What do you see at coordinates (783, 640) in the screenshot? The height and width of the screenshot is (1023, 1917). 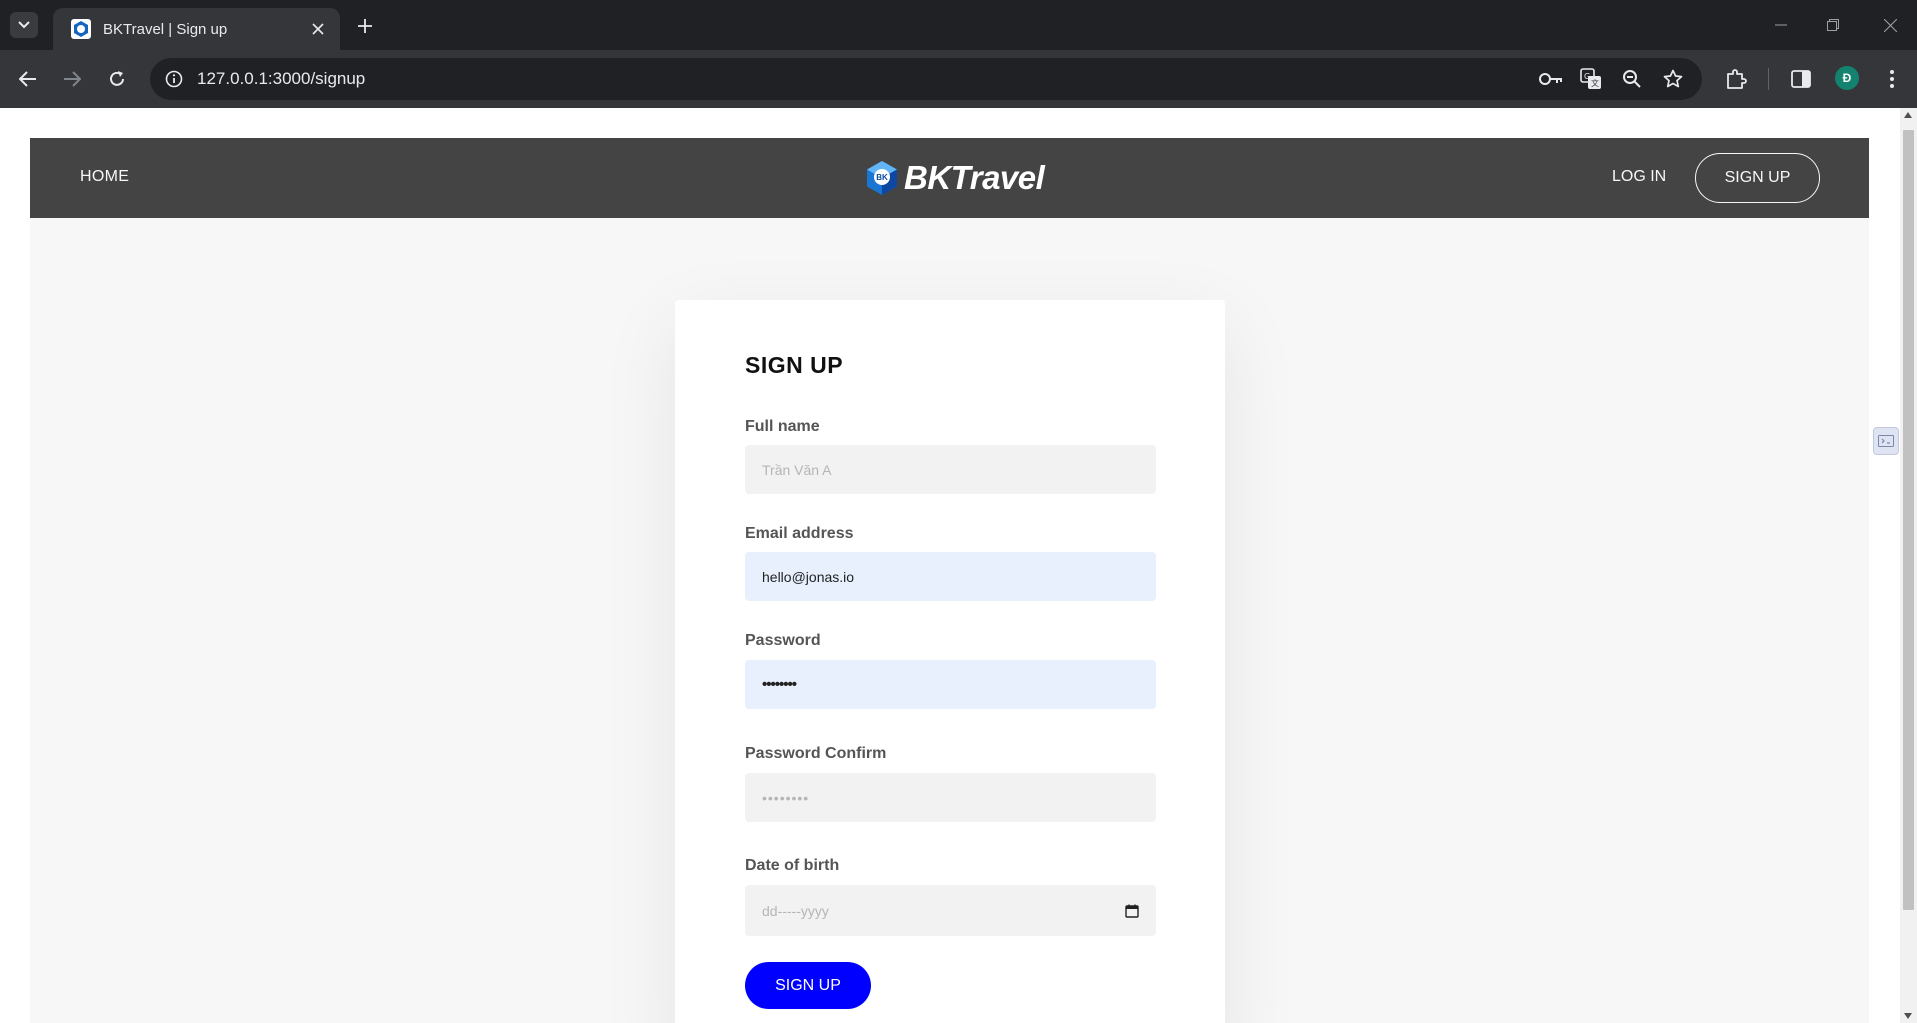 I see `password-label: Password` at bounding box center [783, 640].